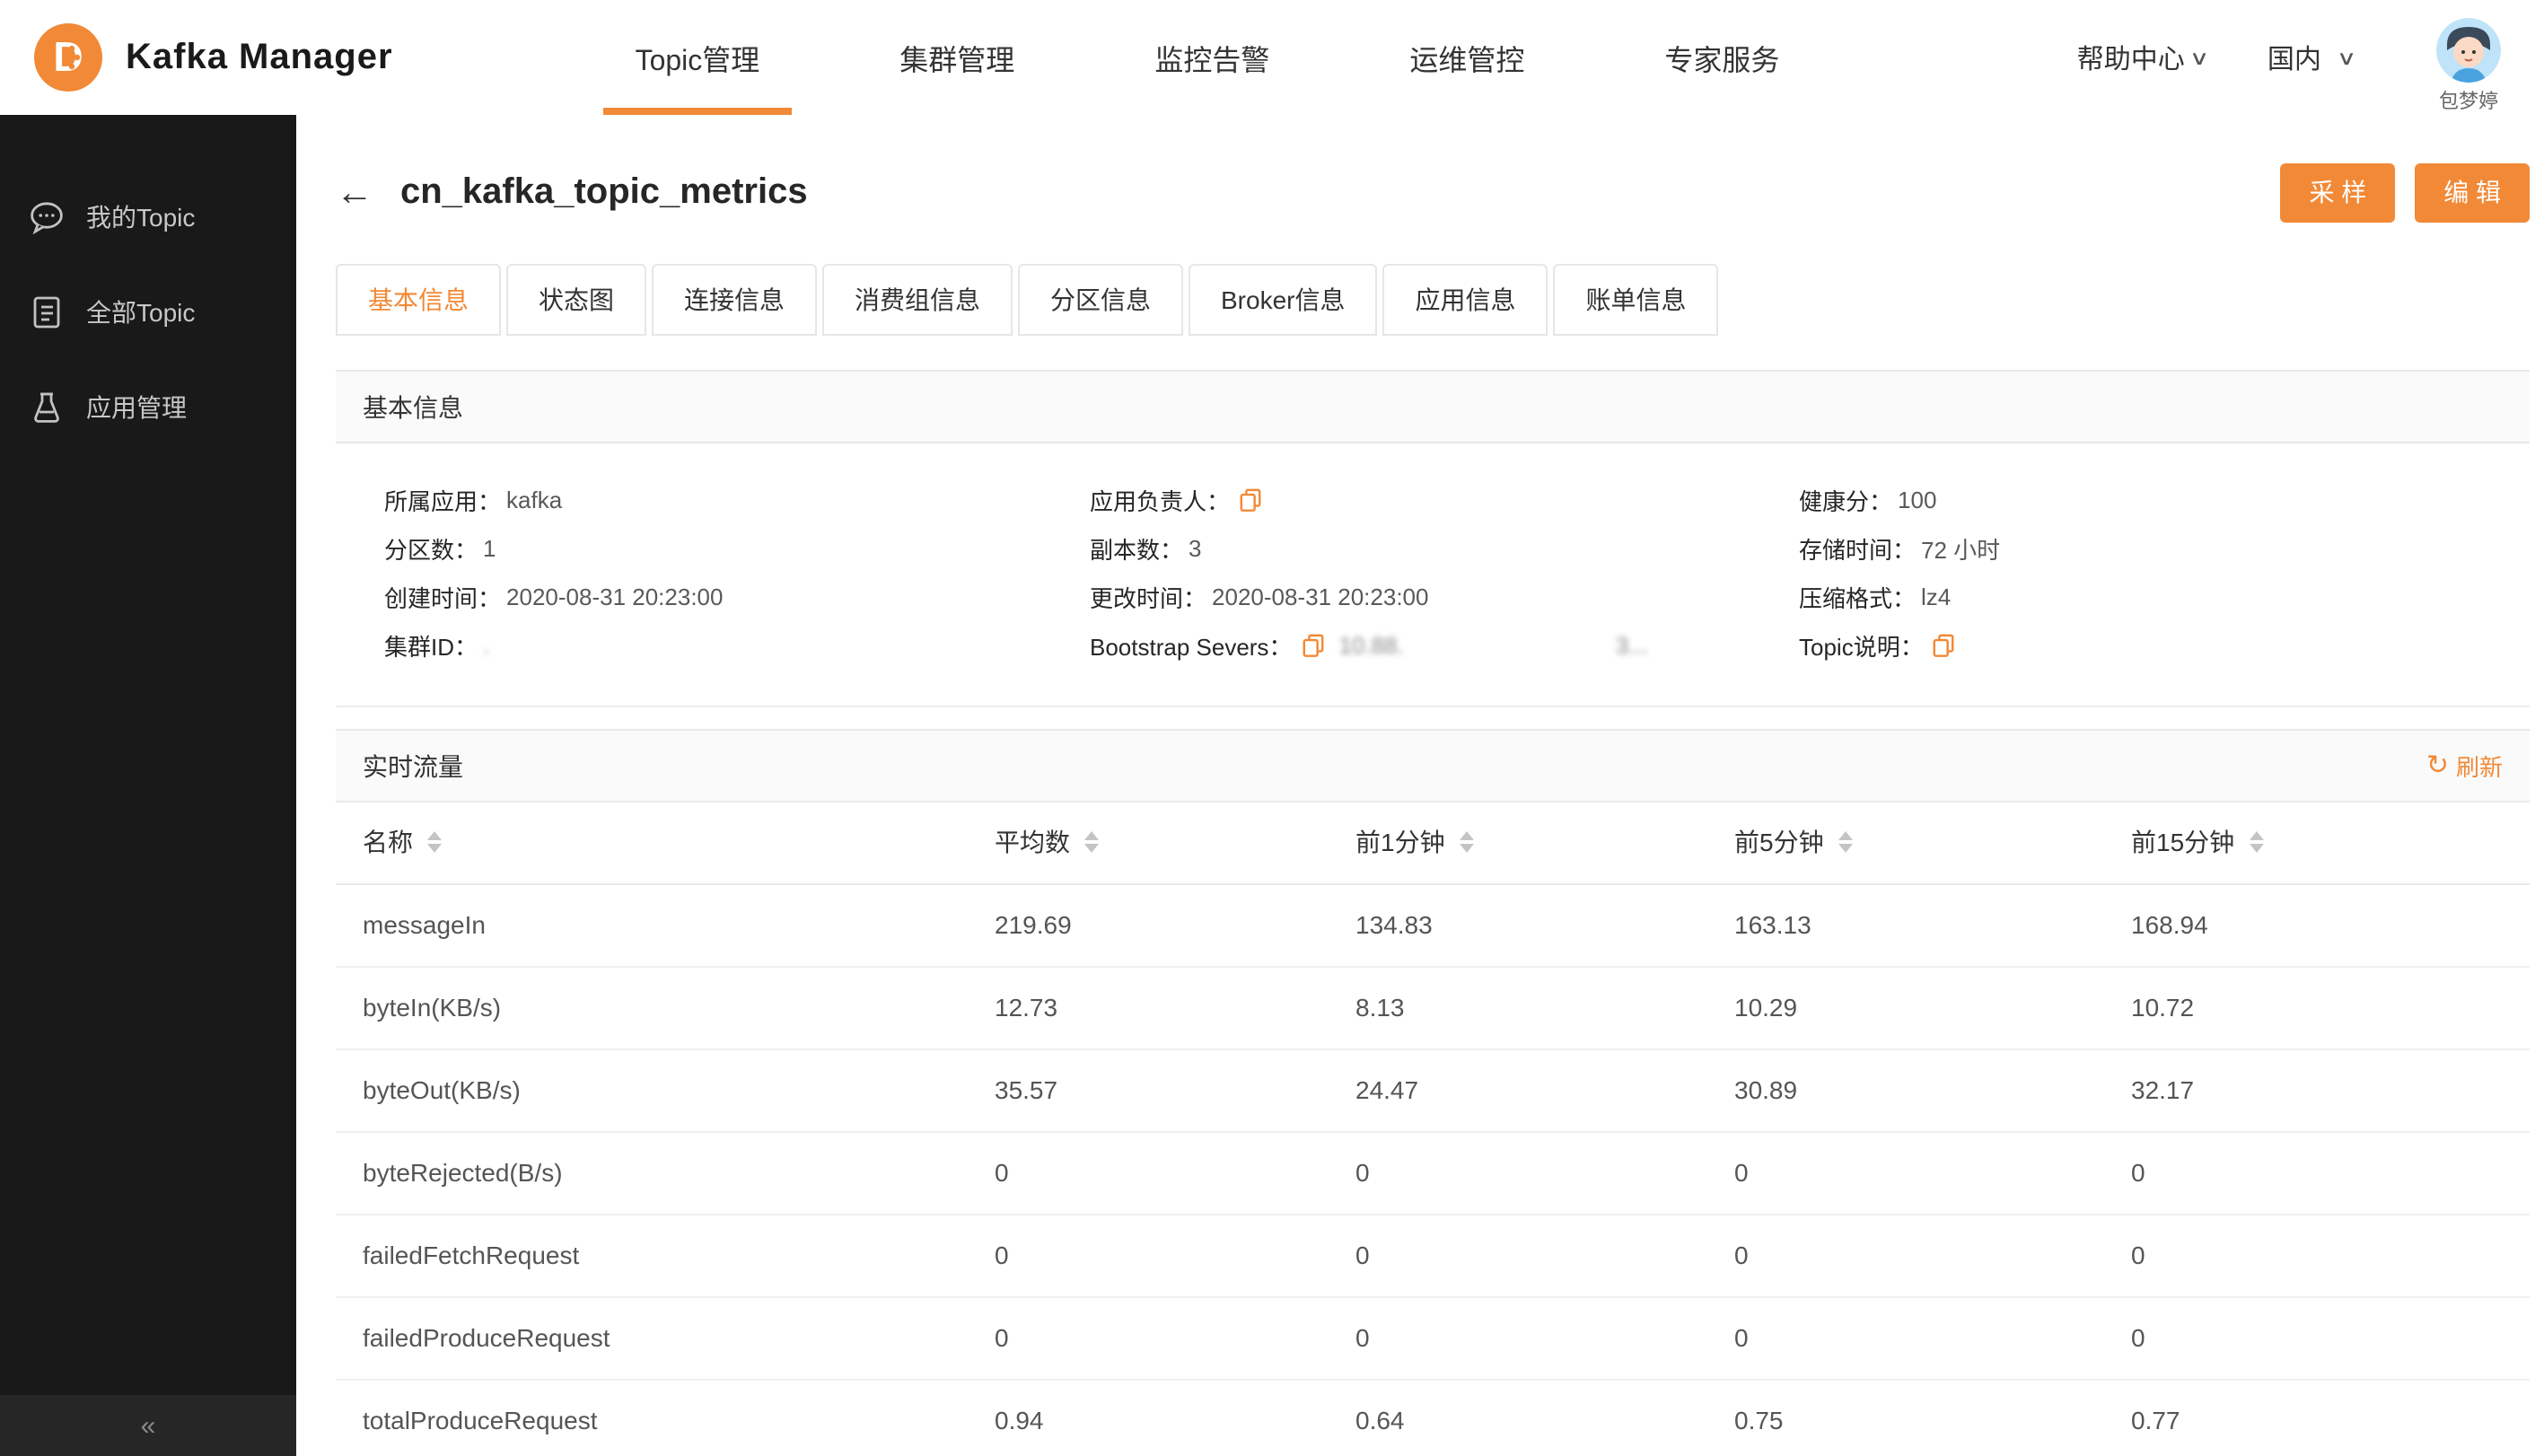 The width and height of the screenshot is (2544, 1456). Describe the element at coordinates (604, 191) in the screenshot. I see `page-title: cn_kafka_topic_metrics` at that location.